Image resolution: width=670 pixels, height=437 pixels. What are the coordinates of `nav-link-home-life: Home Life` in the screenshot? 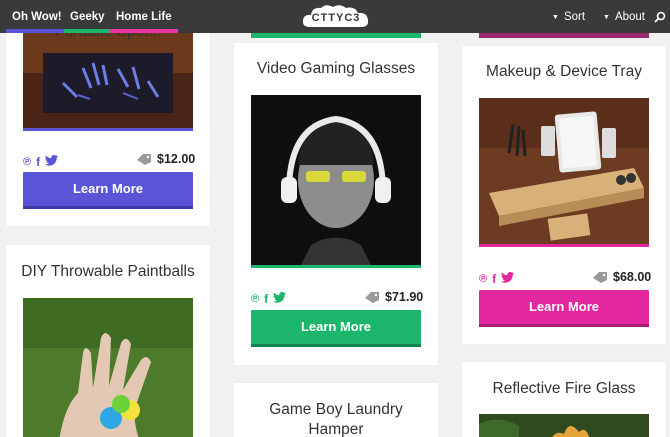 It's located at (144, 16).